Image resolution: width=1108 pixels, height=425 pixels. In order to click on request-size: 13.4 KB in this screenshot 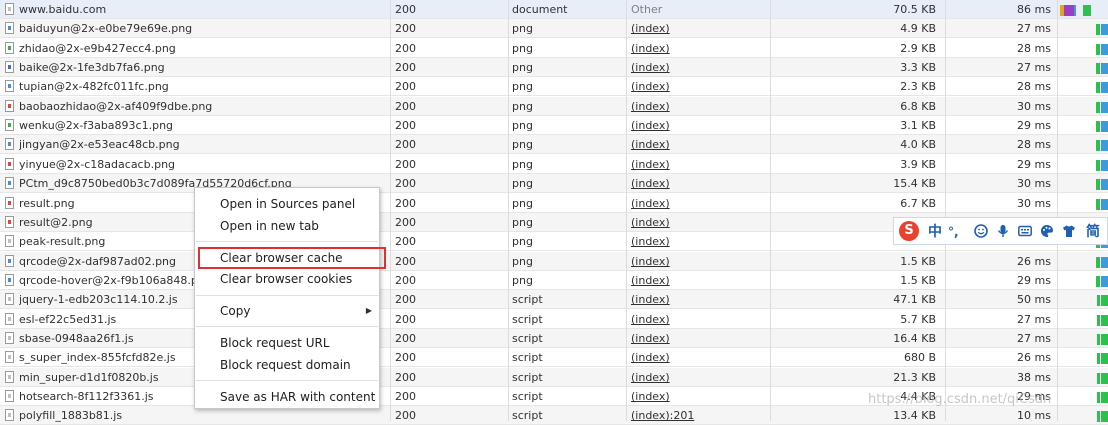, I will do `click(914, 415)`.